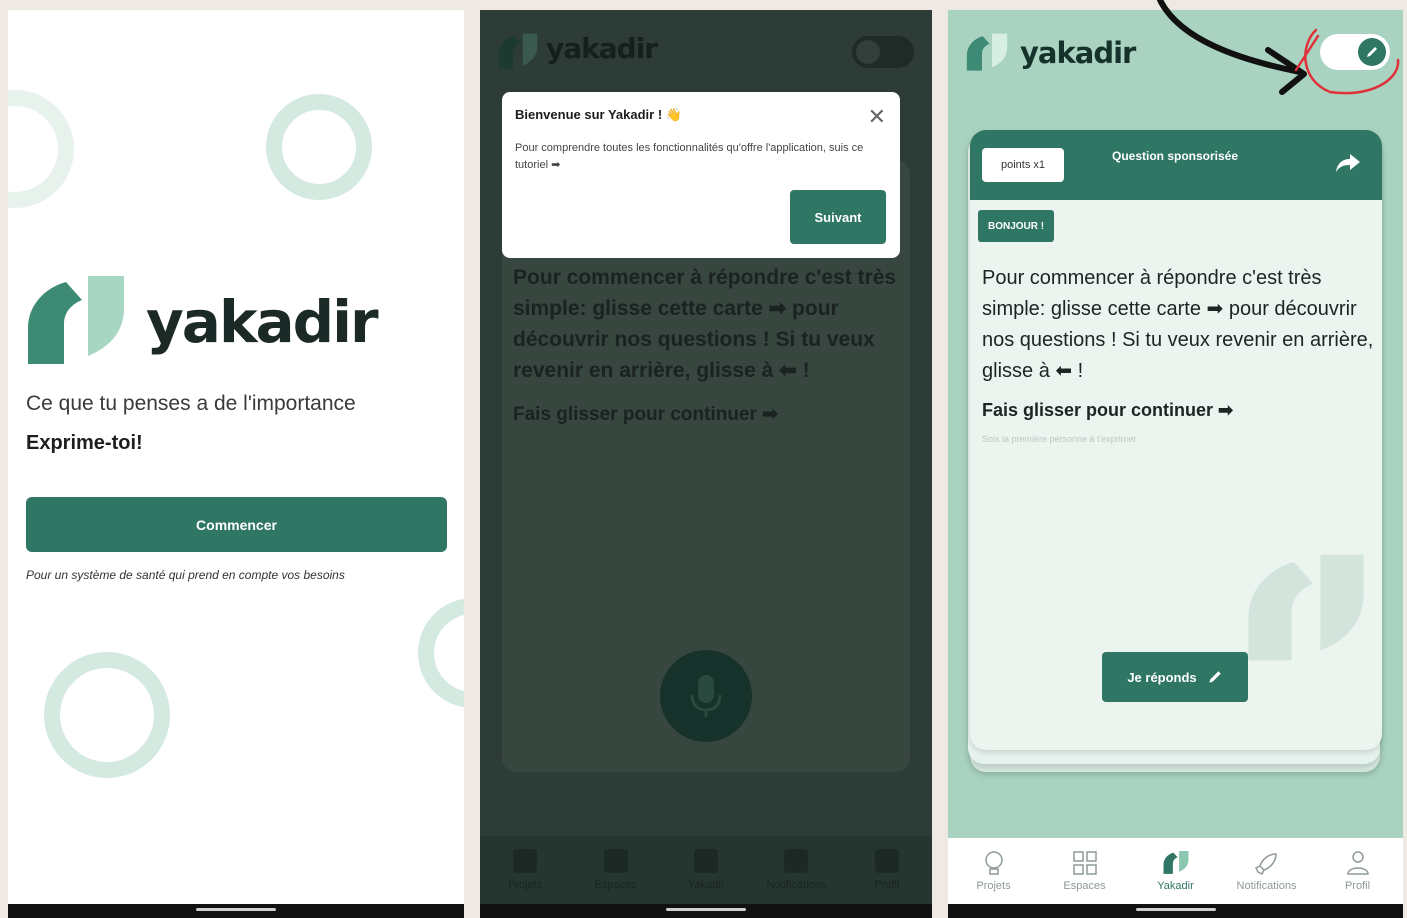 The width and height of the screenshot is (1407, 918). What do you see at coordinates (84, 443) in the screenshot?
I see `headline: Exprime-toi!` at bounding box center [84, 443].